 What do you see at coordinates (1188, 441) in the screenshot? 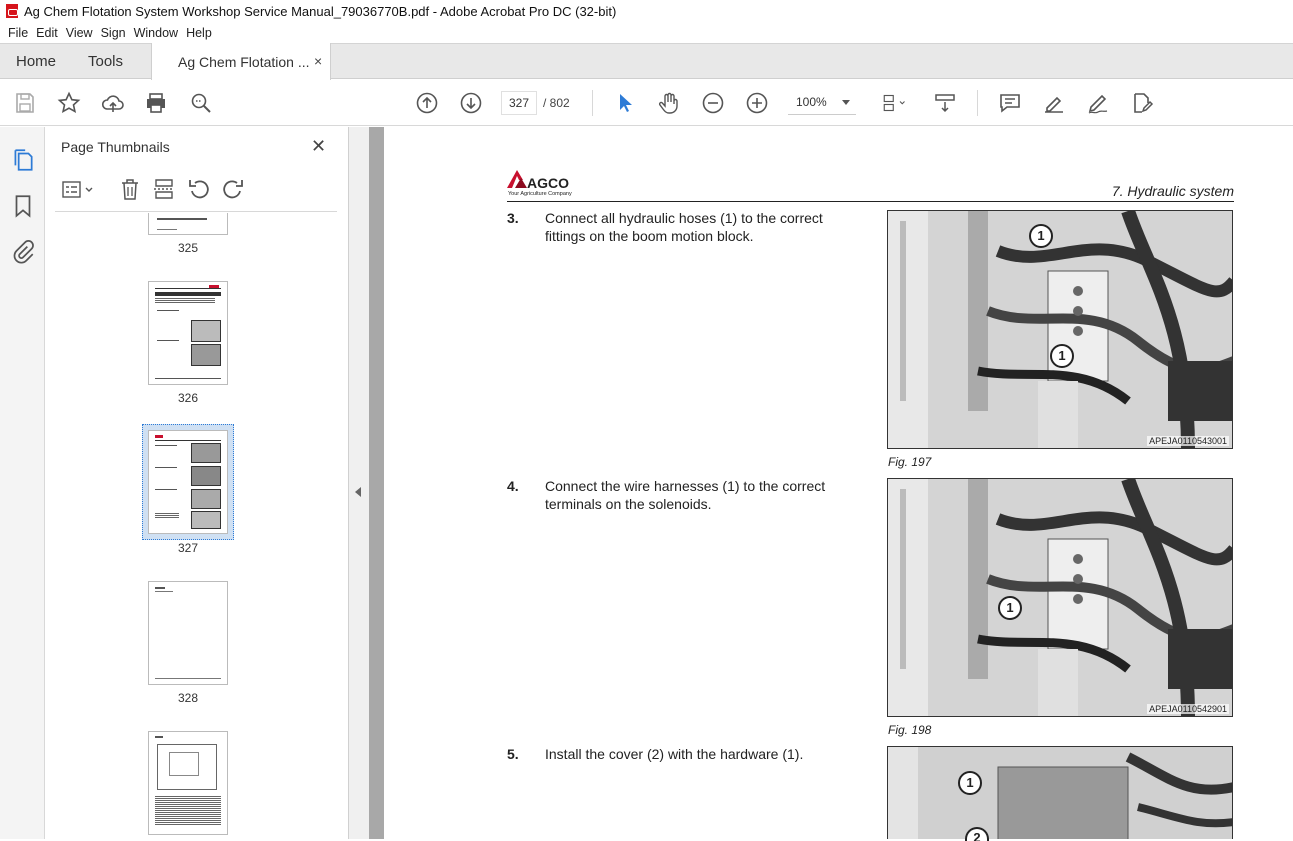
I see `figure-code: APEJA0110543001` at bounding box center [1188, 441].